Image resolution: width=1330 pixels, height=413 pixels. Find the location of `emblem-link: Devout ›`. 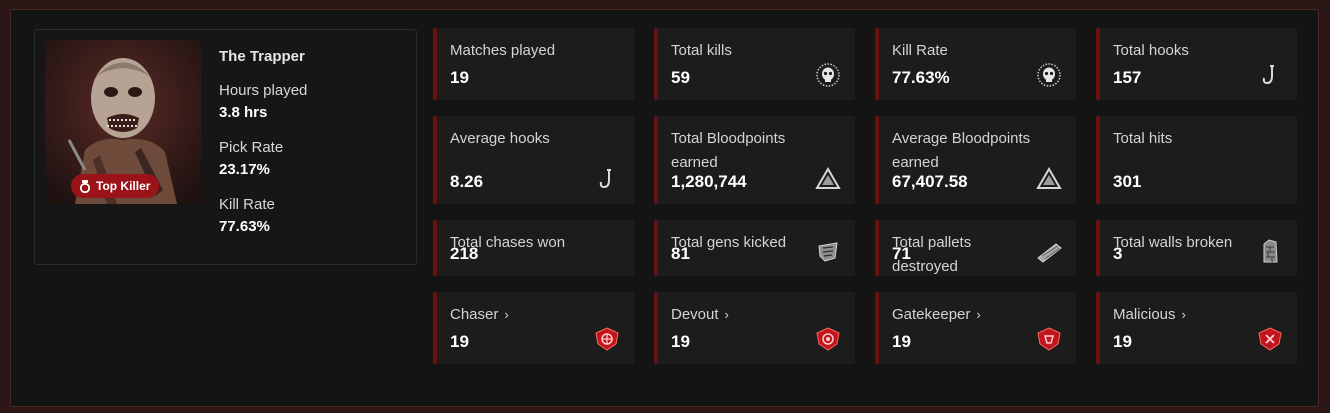

emblem-link: Devout › is located at coordinates (743, 315).